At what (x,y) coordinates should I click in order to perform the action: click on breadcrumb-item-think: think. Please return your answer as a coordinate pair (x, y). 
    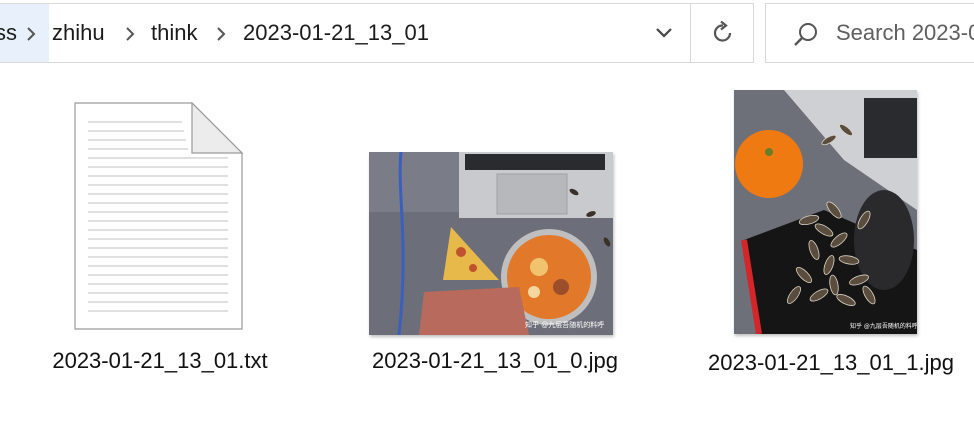
    Looking at the image, I should click on (174, 33).